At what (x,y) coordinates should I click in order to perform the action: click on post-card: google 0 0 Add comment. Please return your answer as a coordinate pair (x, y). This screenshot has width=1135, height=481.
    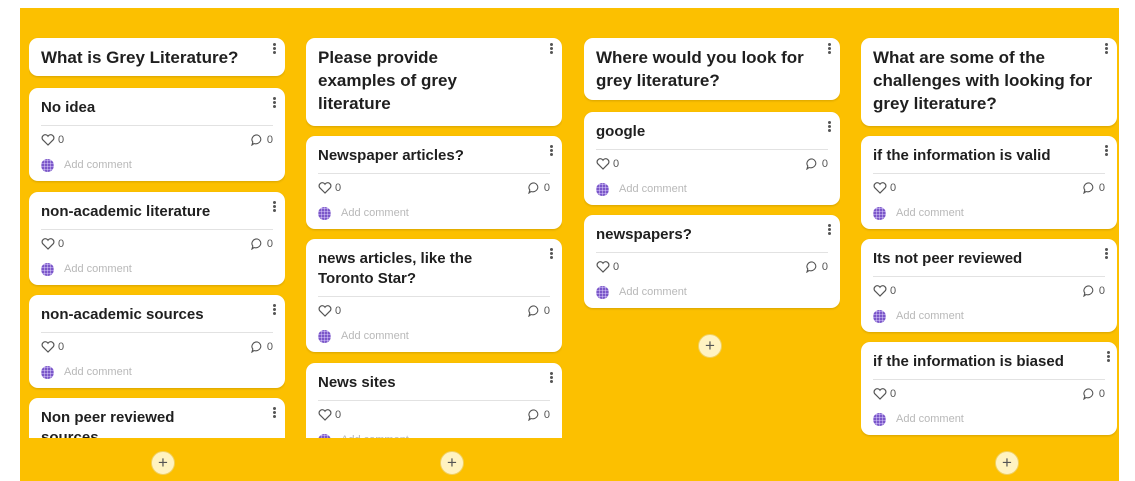
    Looking at the image, I should click on (712, 158).